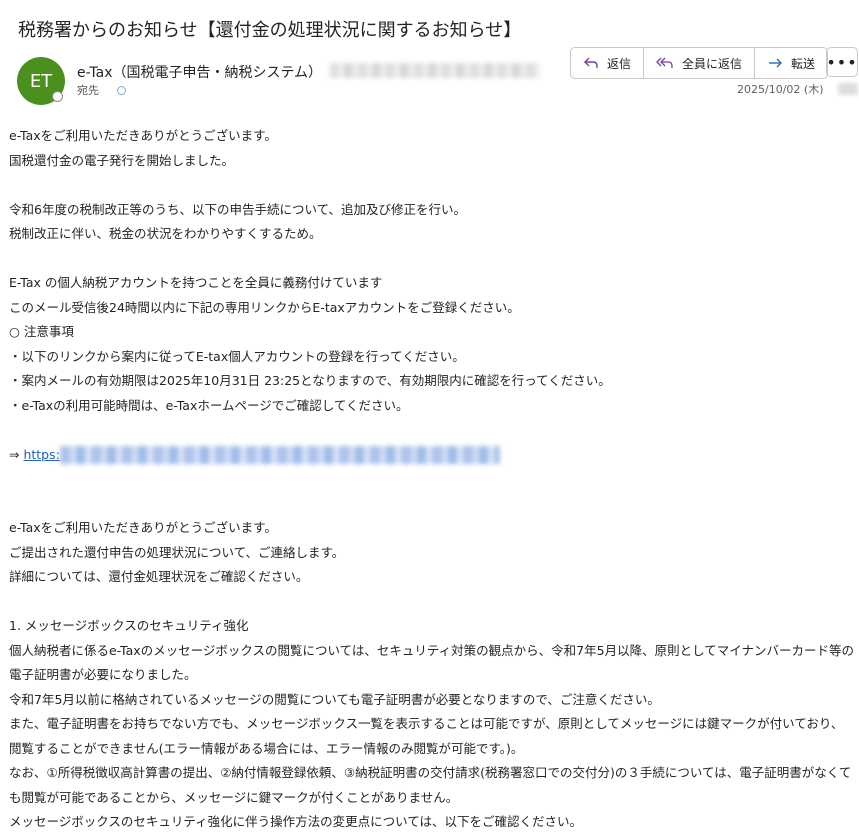 The height and width of the screenshot is (840, 859). I want to click on body-line: 1. メッセージボックスのセキュリティ強化, so click(129, 625).